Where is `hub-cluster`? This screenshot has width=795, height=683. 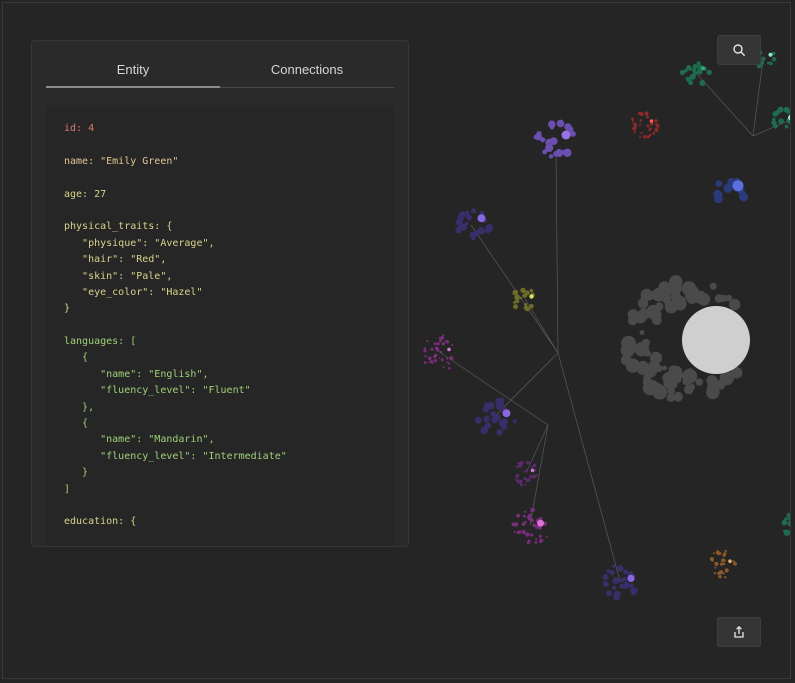
hub-cluster is located at coordinates (685, 338).